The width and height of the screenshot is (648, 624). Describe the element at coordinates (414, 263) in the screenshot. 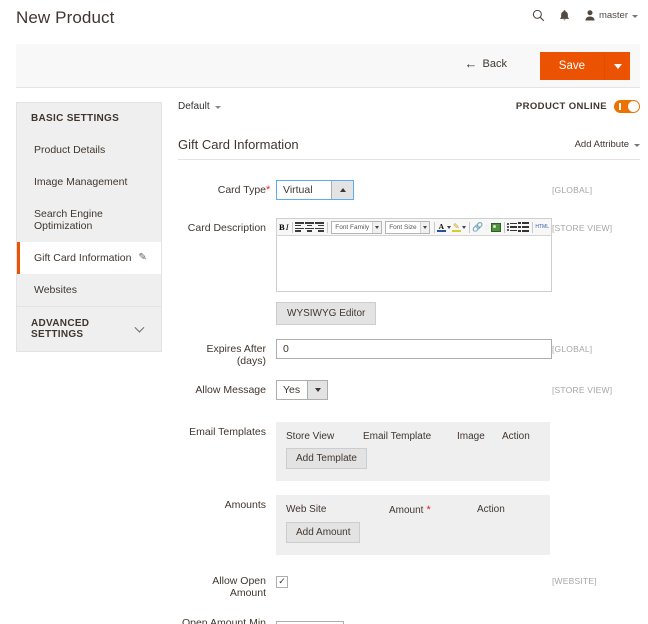

I see `card-description-textarea` at that location.